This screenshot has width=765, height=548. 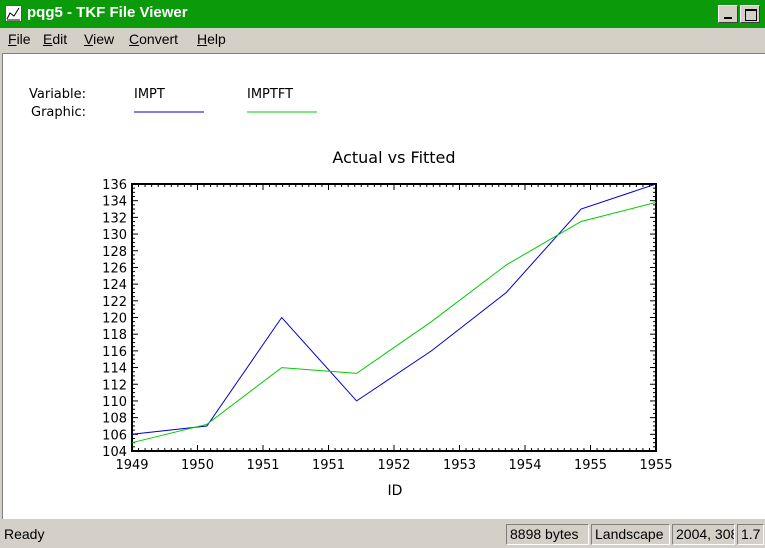 I want to click on title-bar: pqg5 - TKF File Viewer, so click(x=382, y=14).